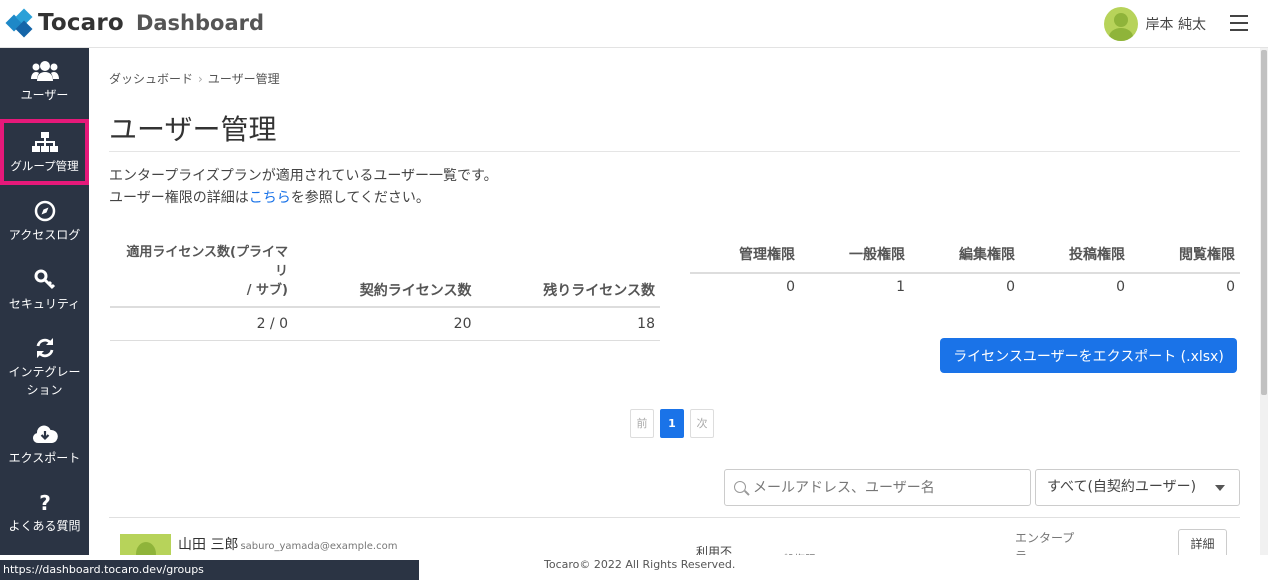 The image size is (1268, 580). Describe the element at coordinates (303, 176) in the screenshot. I see `description-line: エンタープライズプランが適用されているユーザー一覧です。` at that location.